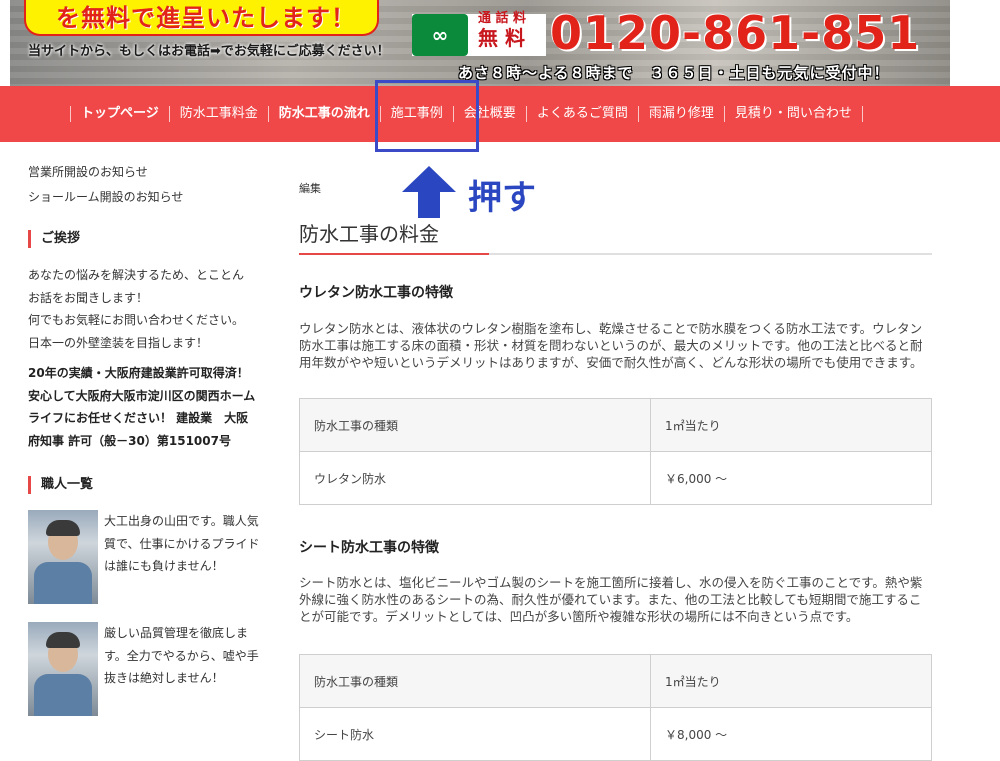 This screenshot has height=761, width=1000. Describe the element at coordinates (119, 114) in the screenshot. I see `nav-item-top: トップページ` at that location.